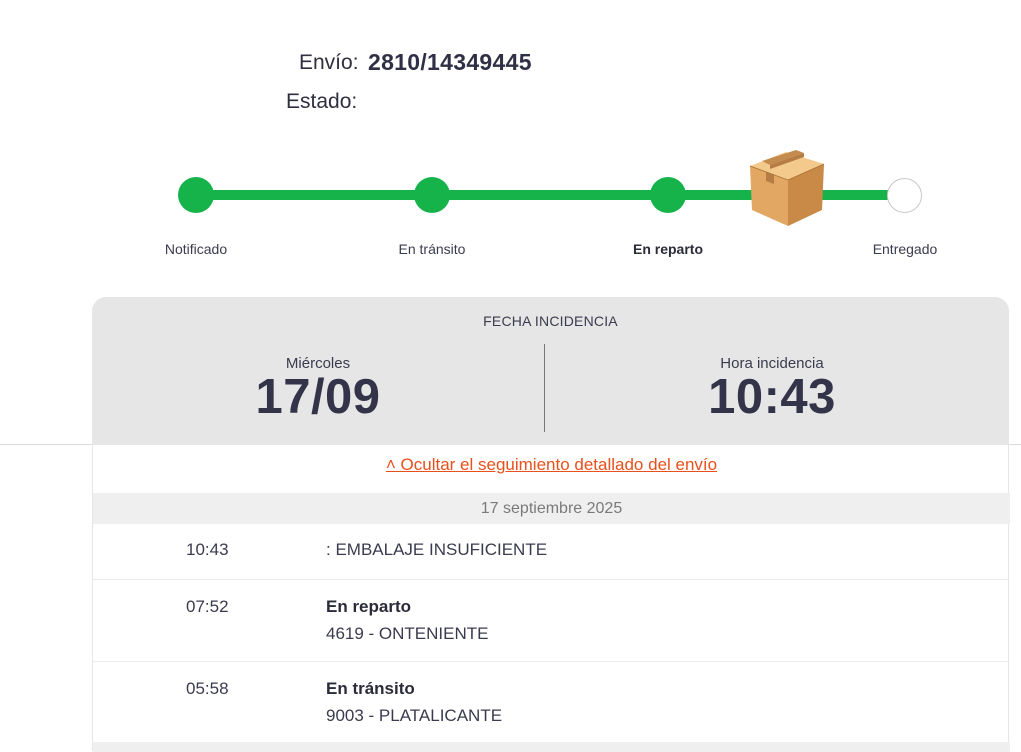  What do you see at coordinates (551, 621) in the screenshot?
I see `tracking-event: 07:52 En reparto 4619 - ONTENIENTE` at bounding box center [551, 621].